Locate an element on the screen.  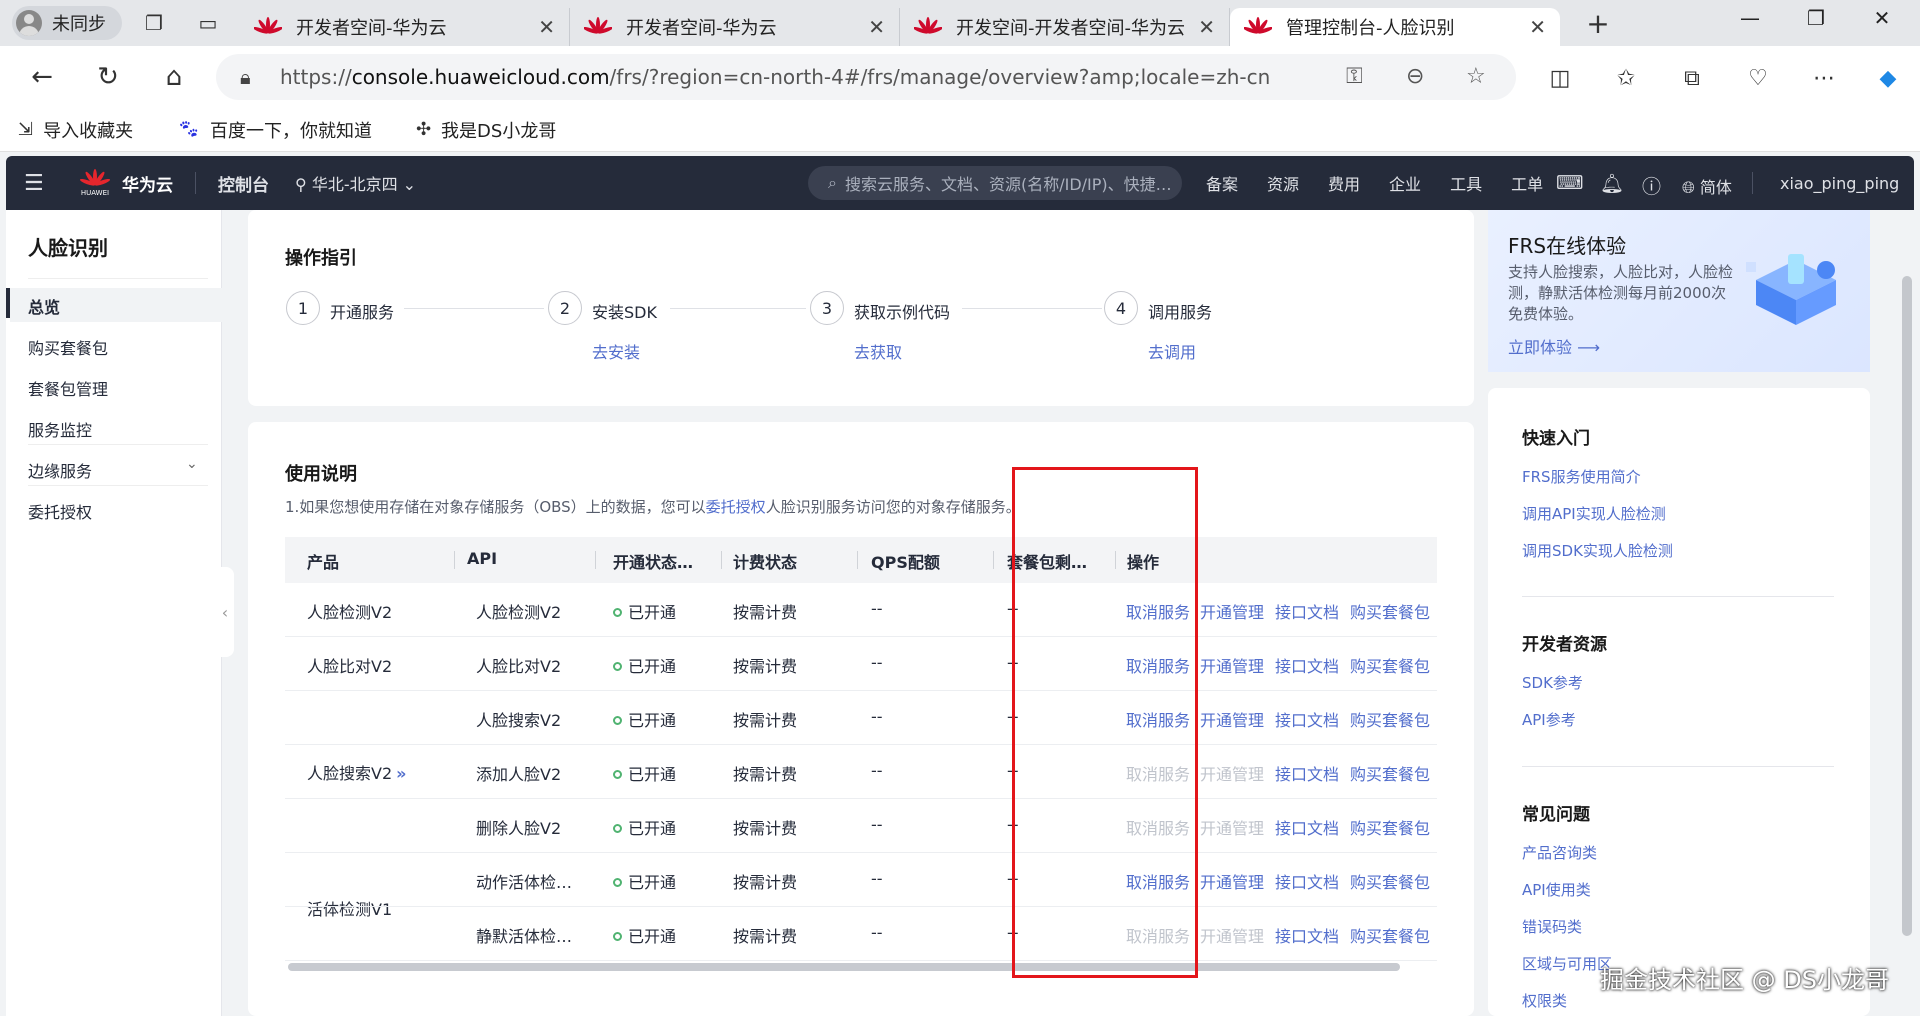
quickstart-link-2: 调用API实现人脸检测 is located at coordinates (1594, 513).